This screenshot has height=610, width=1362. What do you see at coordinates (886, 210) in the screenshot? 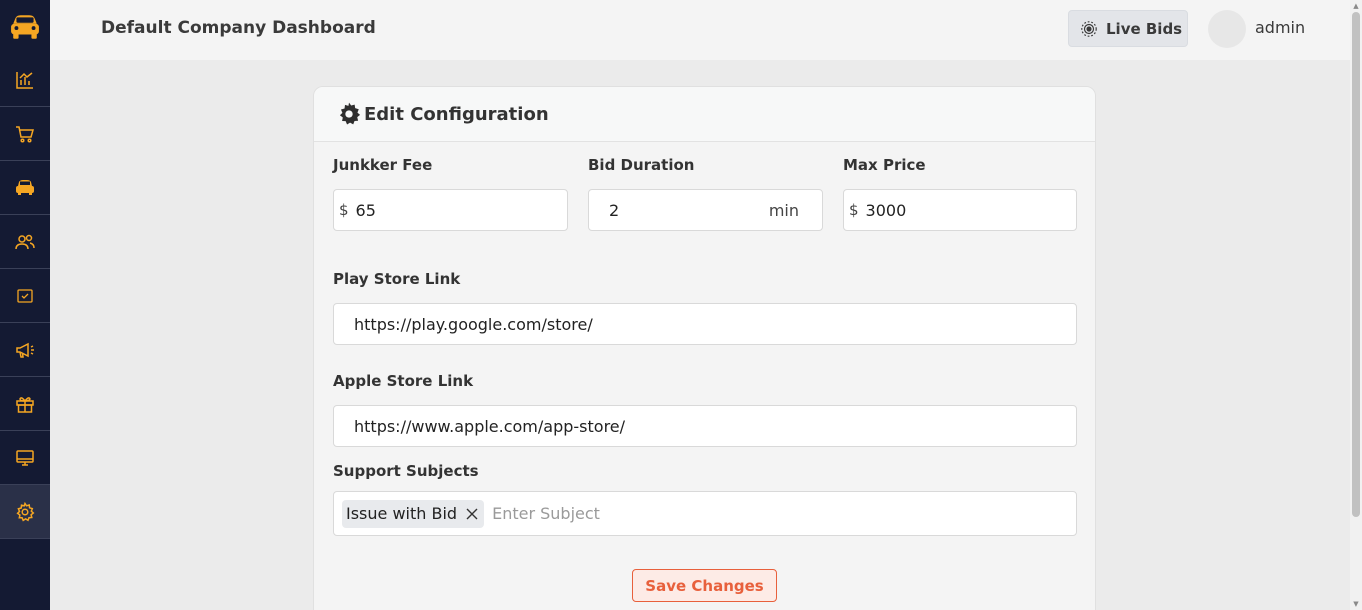
I see `max-price-value: 3000` at bounding box center [886, 210].